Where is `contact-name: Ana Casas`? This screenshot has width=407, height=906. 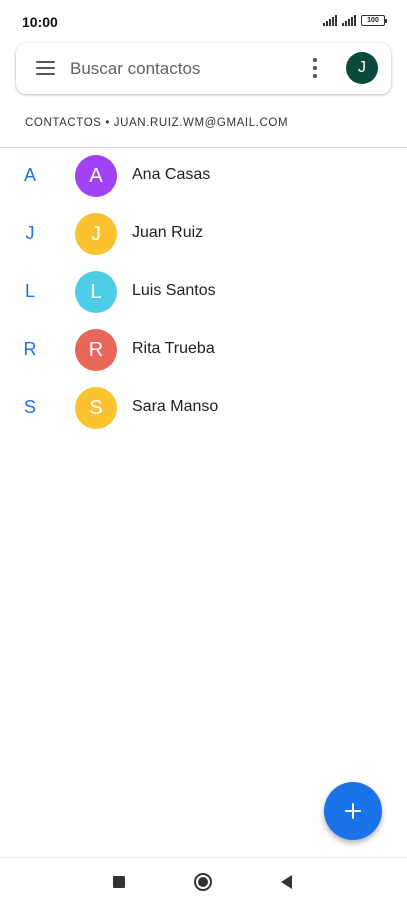
contact-name: Ana Casas is located at coordinates (171, 174).